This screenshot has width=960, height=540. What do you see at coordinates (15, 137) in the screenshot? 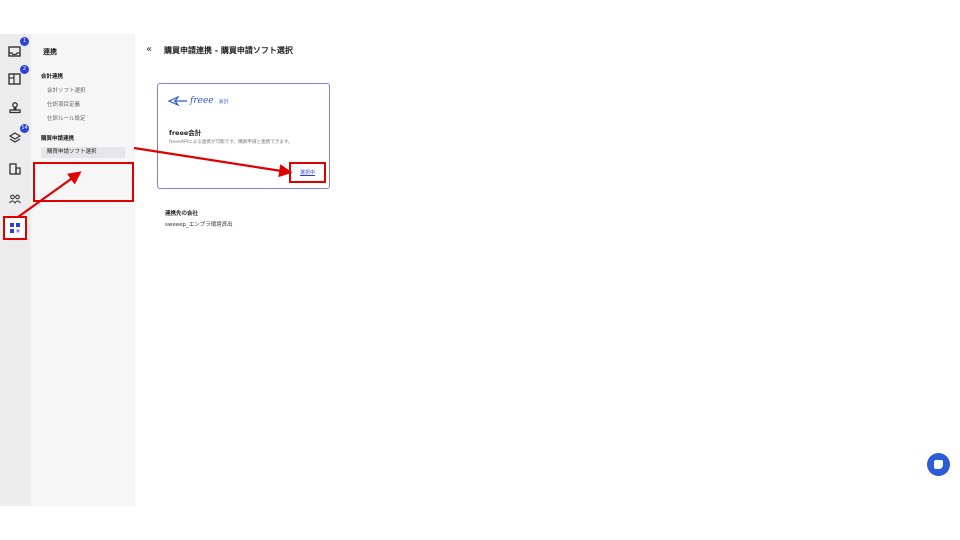
I see `layers-icon` at bounding box center [15, 137].